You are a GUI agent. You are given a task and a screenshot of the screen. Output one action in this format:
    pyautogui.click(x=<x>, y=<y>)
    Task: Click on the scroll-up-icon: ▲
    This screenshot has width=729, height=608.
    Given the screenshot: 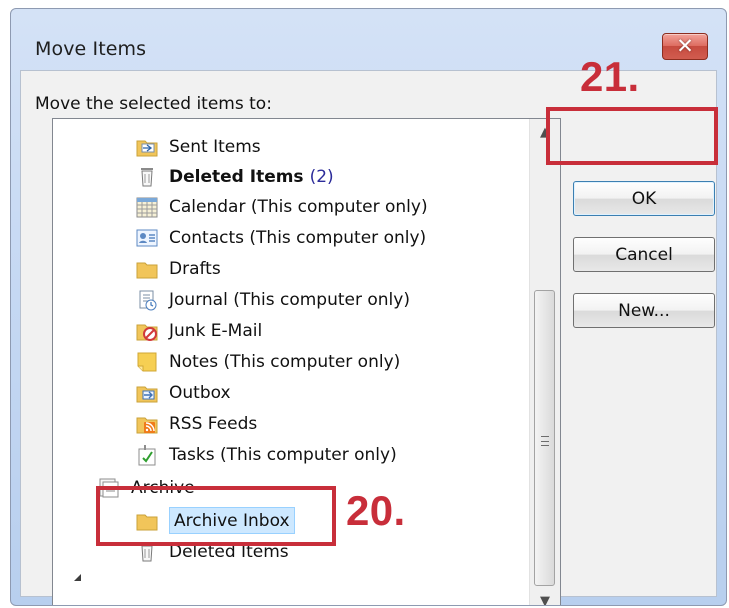 What is the action you would take?
    pyautogui.click(x=545, y=132)
    